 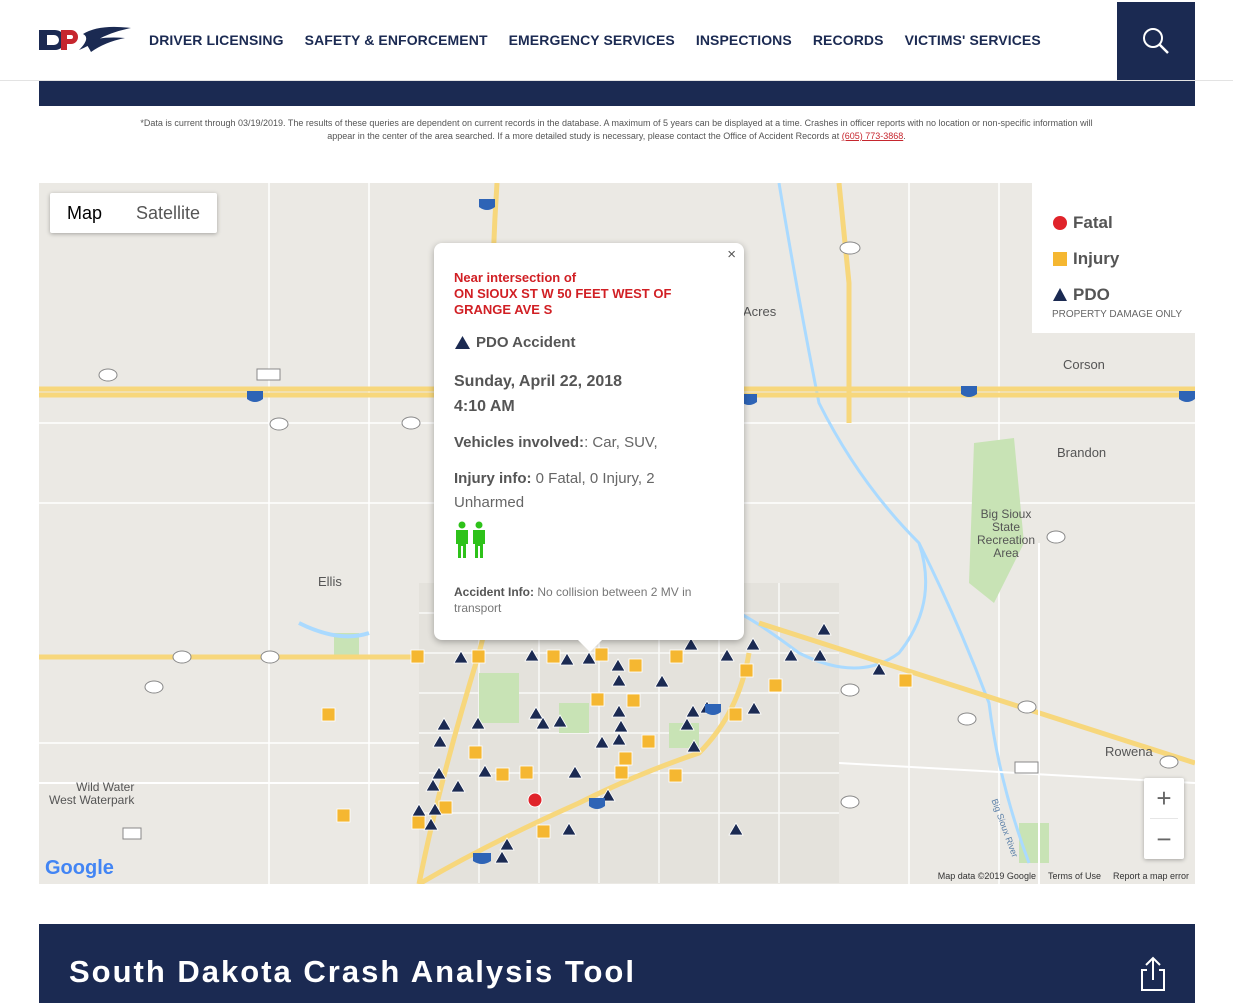 I want to click on legend-pdo-label: PDO, so click(x=1091, y=294).